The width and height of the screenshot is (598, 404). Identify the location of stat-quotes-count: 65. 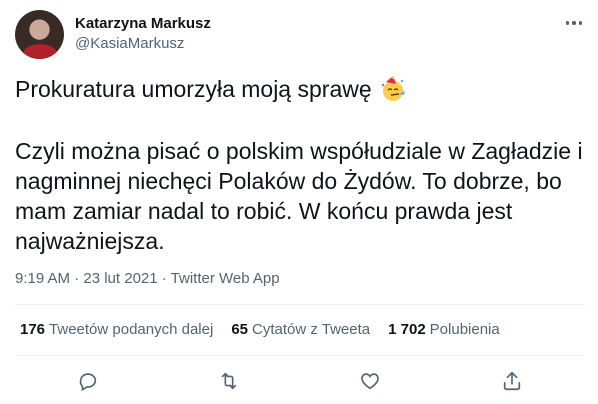
(239, 329).